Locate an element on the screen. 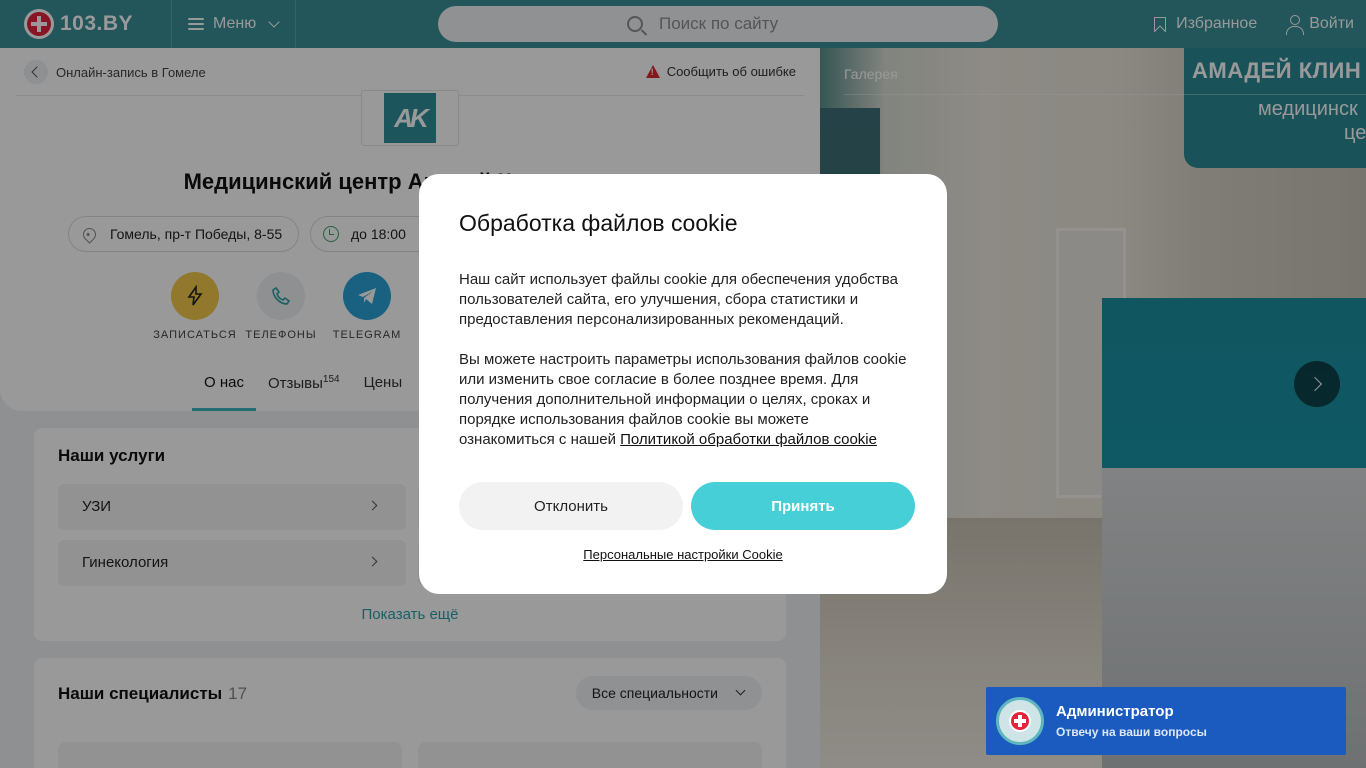 The width and height of the screenshot is (1366, 768). cross-logo-icon is located at coordinates (1020, 721).